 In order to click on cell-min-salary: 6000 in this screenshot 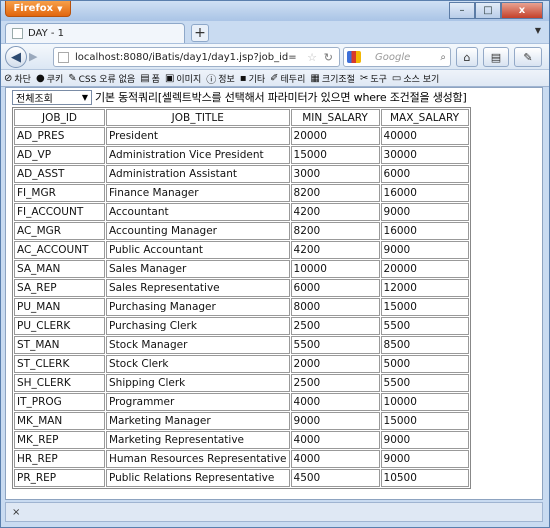, I will do `click(335, 288)`.